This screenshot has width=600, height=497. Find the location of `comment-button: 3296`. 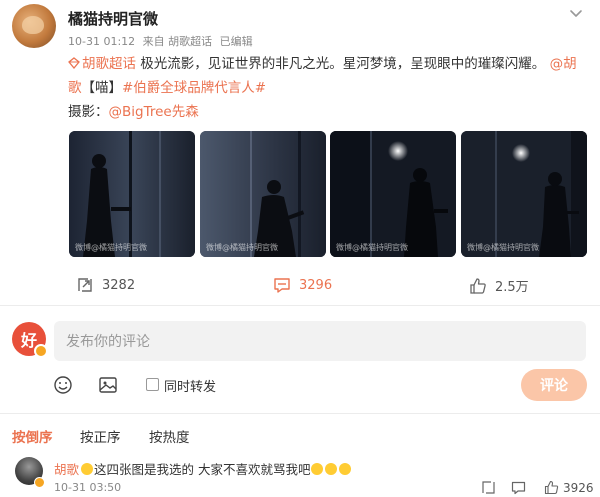

comment-button: 3296 is located at coordinates (302, 285).